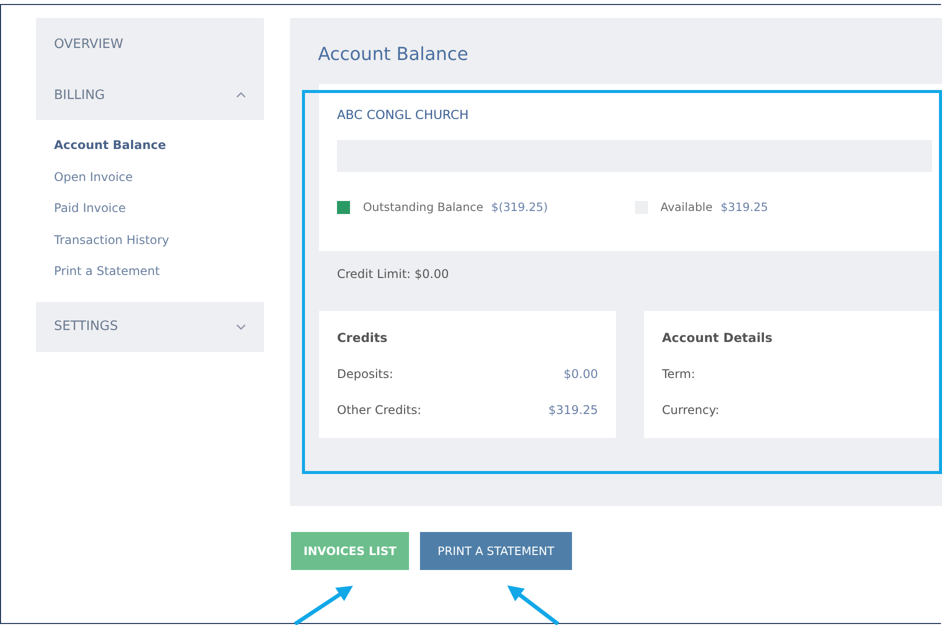 The height and width of the screenshot is (625, 942). I want to click on print-statement-button: PRINT A STATEMENT, so click(496, 551).